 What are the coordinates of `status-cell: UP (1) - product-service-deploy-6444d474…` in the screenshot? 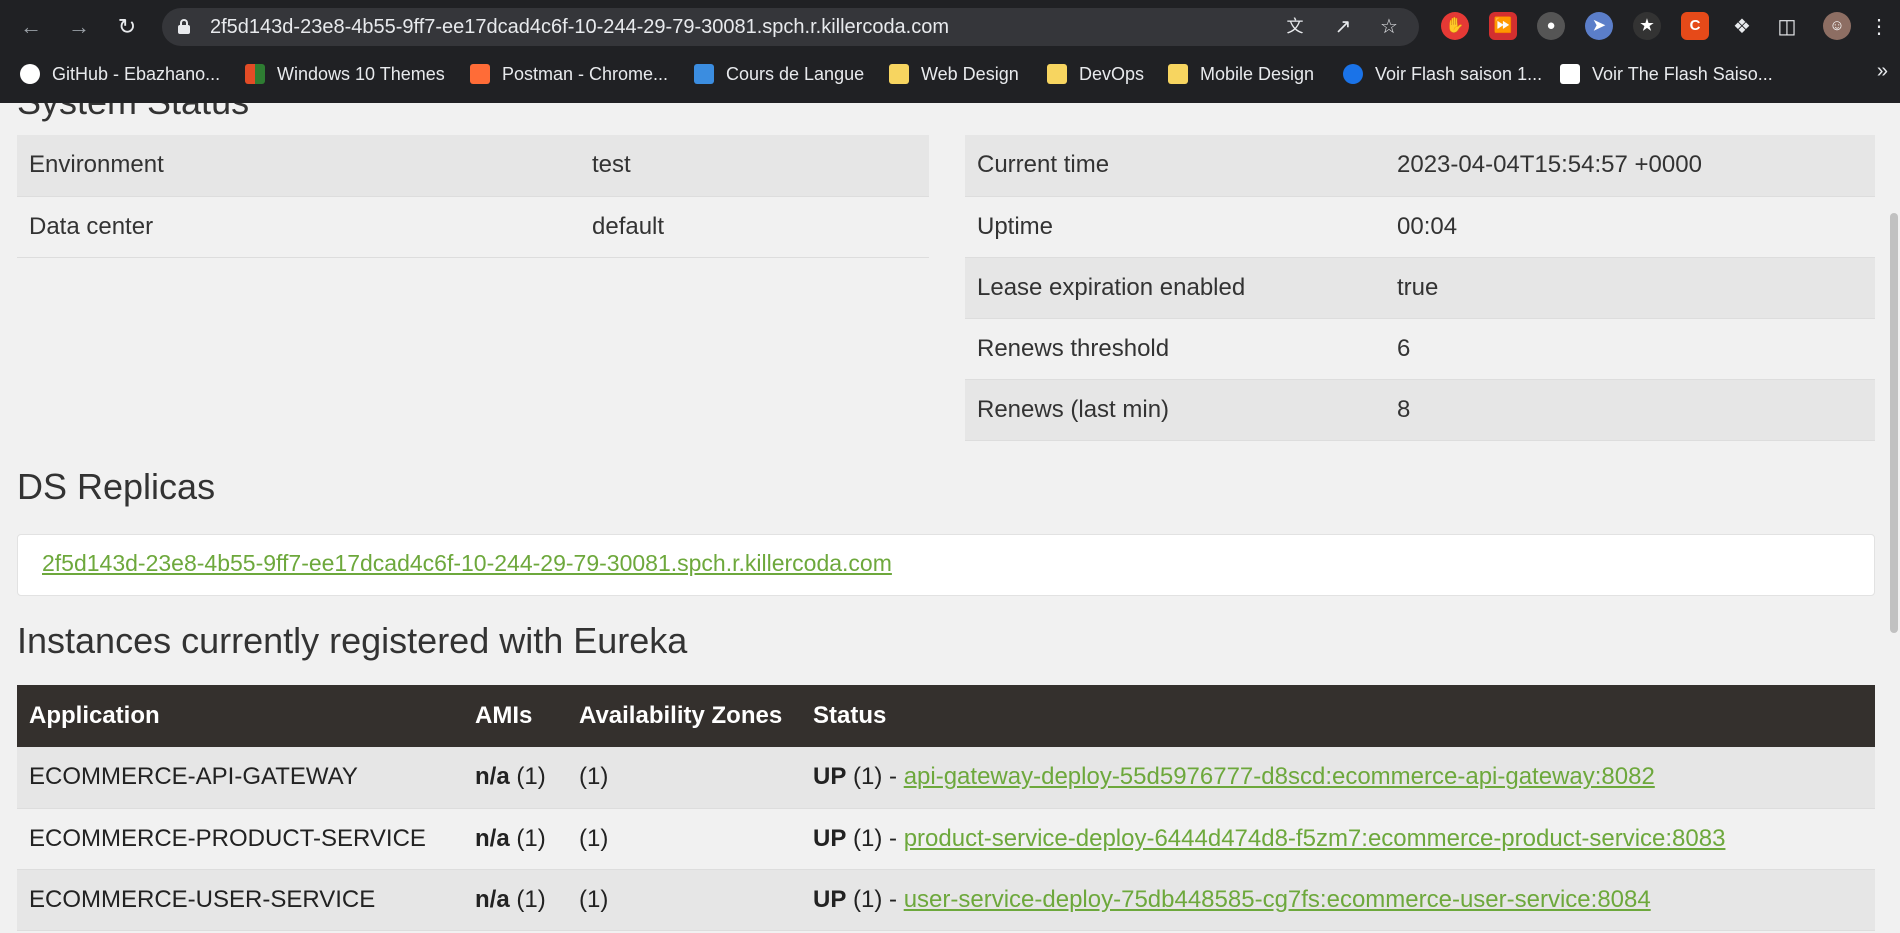 It's located at (1338, 839).